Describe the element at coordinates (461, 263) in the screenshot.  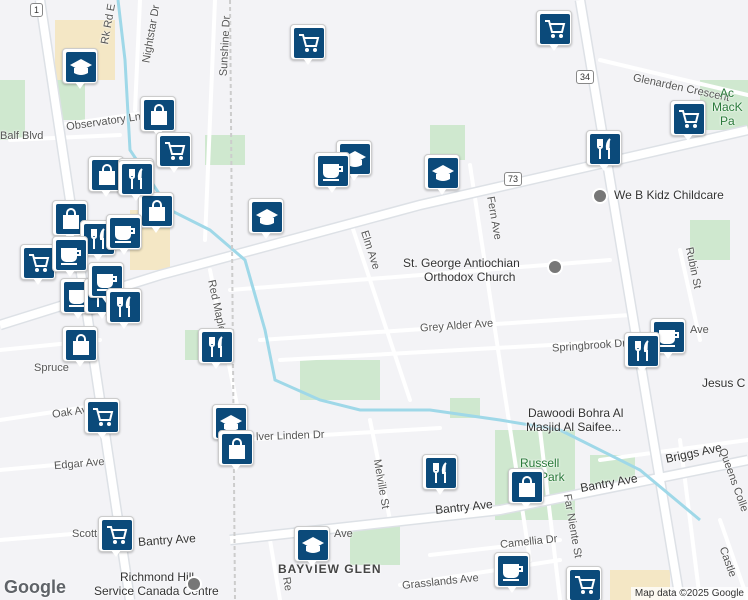
I see `place-label: St. George Antiochian` at that location.